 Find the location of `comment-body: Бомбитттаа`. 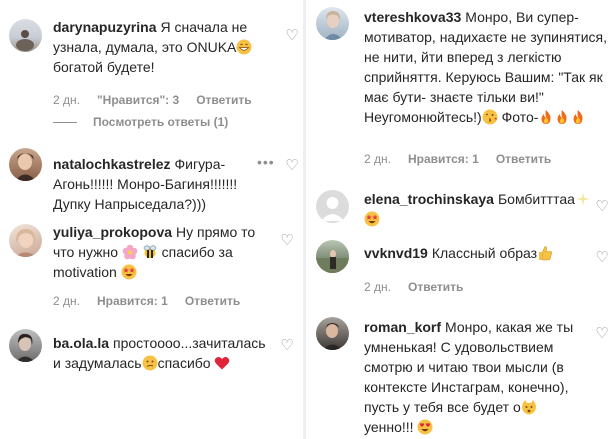

comment-body: Бомбитттаа is located at coordinates (536, 199).